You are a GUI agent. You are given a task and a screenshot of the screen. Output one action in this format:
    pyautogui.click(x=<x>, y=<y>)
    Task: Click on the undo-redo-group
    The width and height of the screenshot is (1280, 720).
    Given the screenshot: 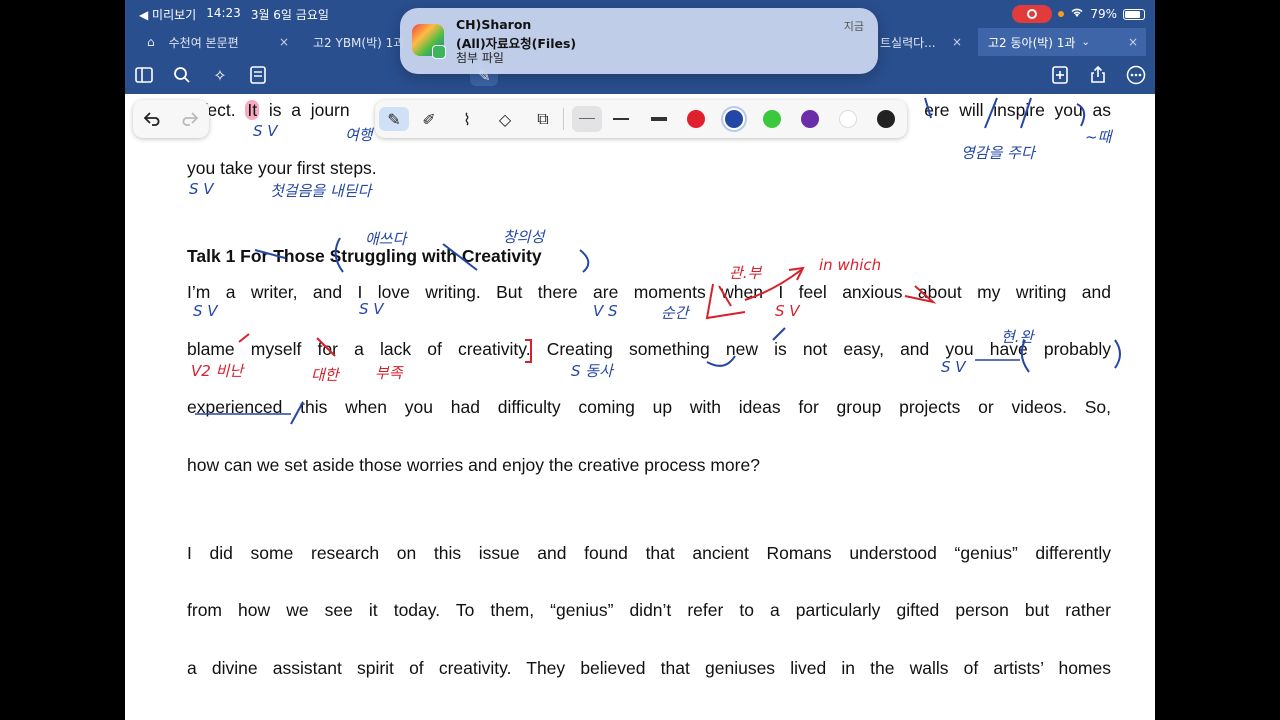 What is the action you would take?
    pyautogui.click(x=171, y=119)
    